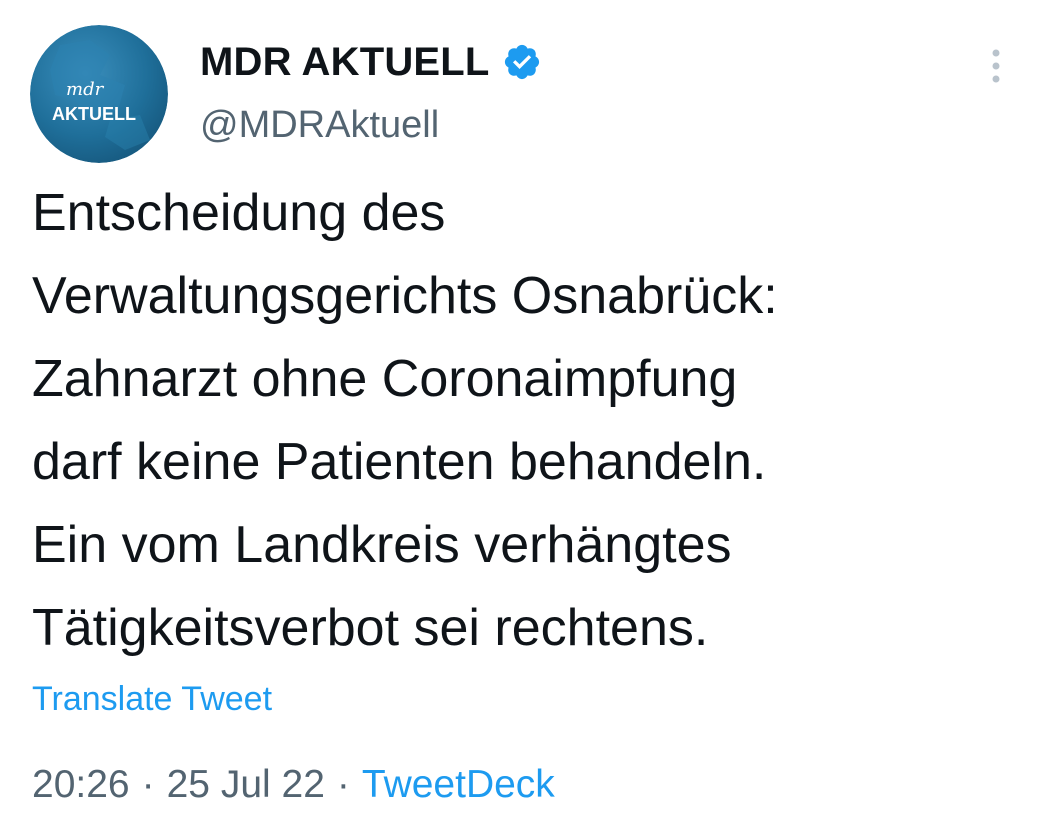 This screenshot has width=1050, height=826. Describe the element at coordinates (522, 62) in the screenshot. I see `verified-badge-icon` at that location.